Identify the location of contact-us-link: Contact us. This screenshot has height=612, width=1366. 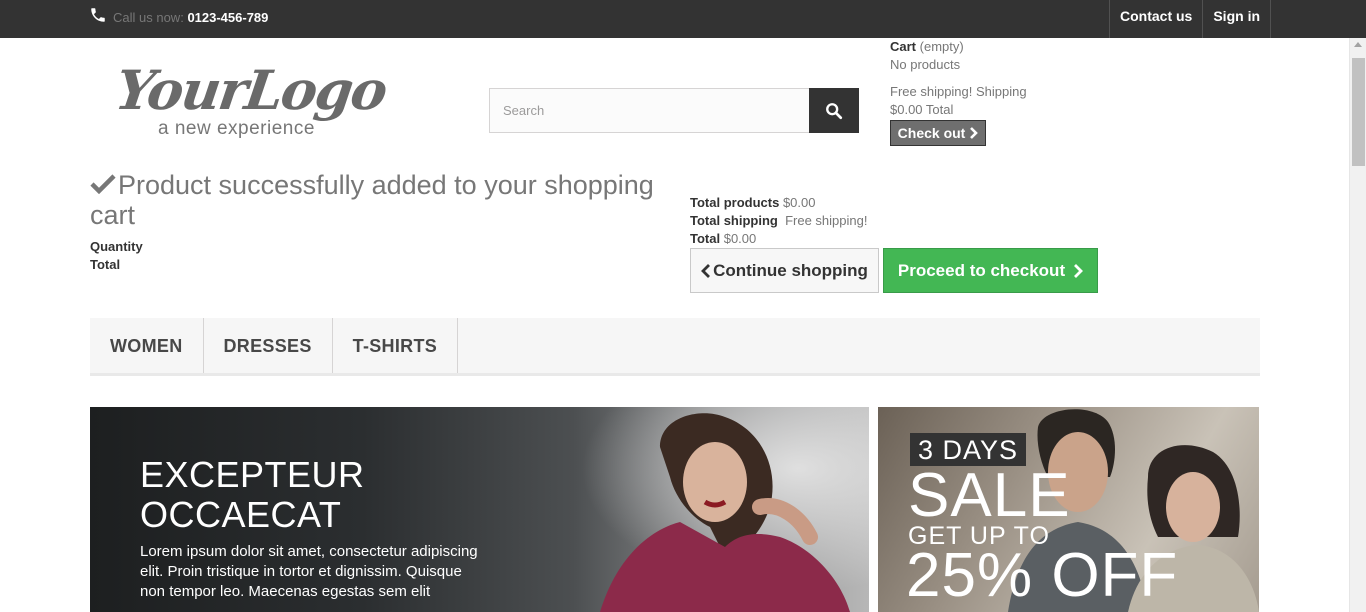
(1157, 19).